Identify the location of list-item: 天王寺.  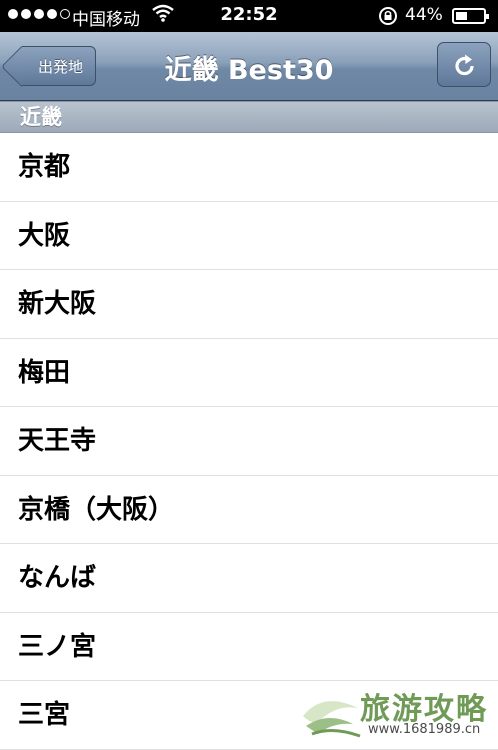
(249, 441).